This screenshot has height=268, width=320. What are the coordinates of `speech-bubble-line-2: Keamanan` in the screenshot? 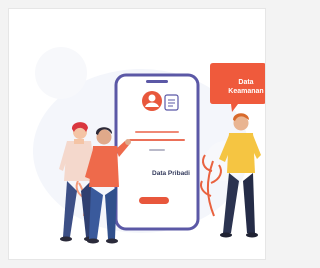 It's located at (246, 91).